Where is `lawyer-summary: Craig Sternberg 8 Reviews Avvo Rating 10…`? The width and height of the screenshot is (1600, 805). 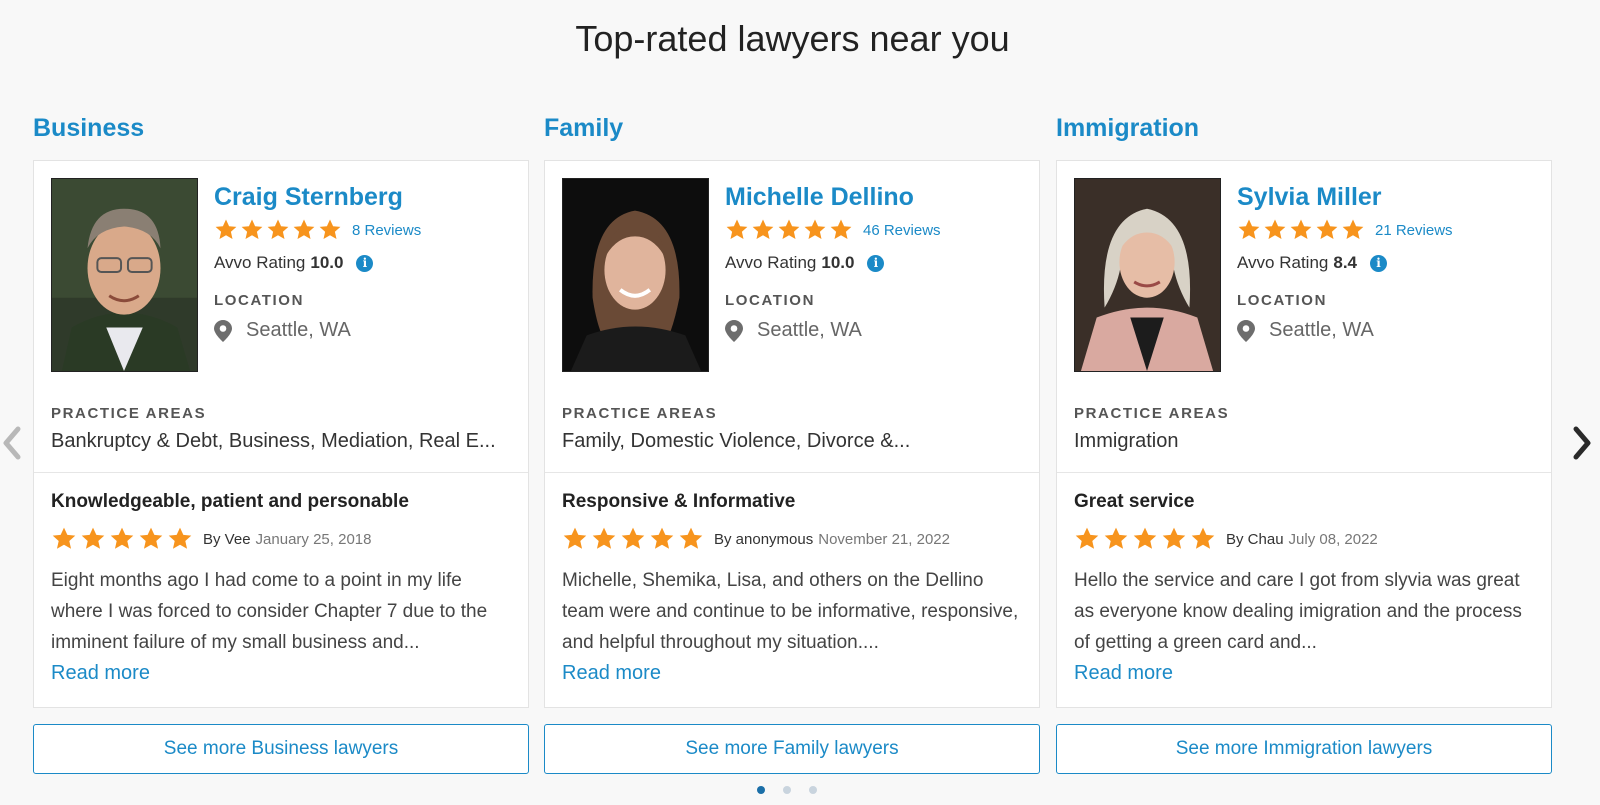 lawyer-summary: Craig Sternberg 8 Reviews Avvo Rating 10… is located at coordinates (281, 317).